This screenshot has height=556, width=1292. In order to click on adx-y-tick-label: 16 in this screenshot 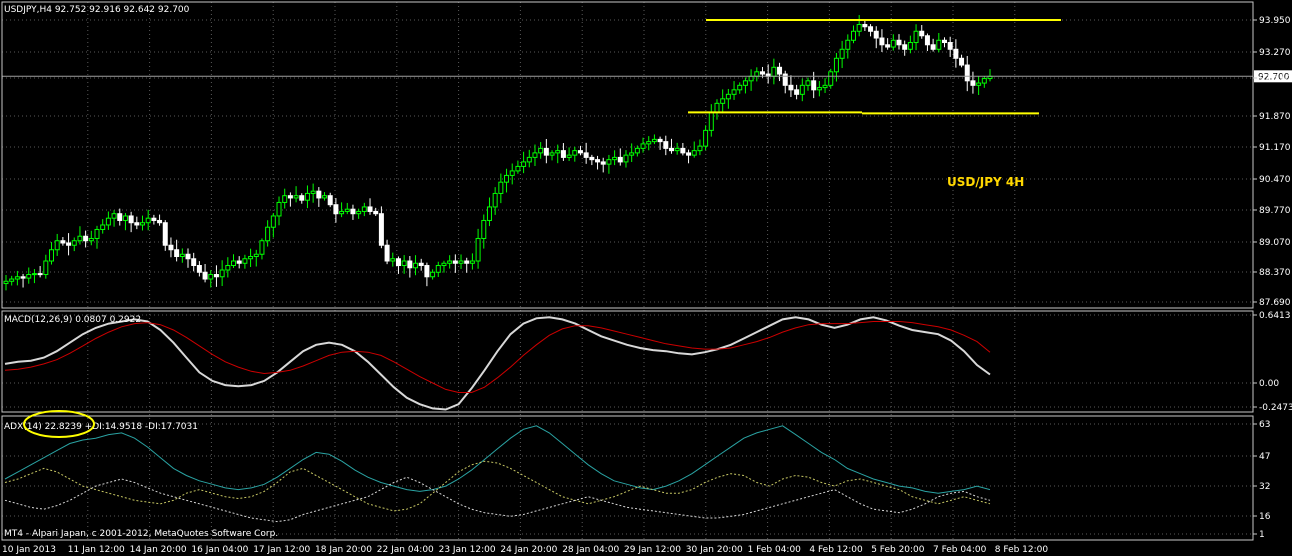, I will do `click(1265, 517)`.